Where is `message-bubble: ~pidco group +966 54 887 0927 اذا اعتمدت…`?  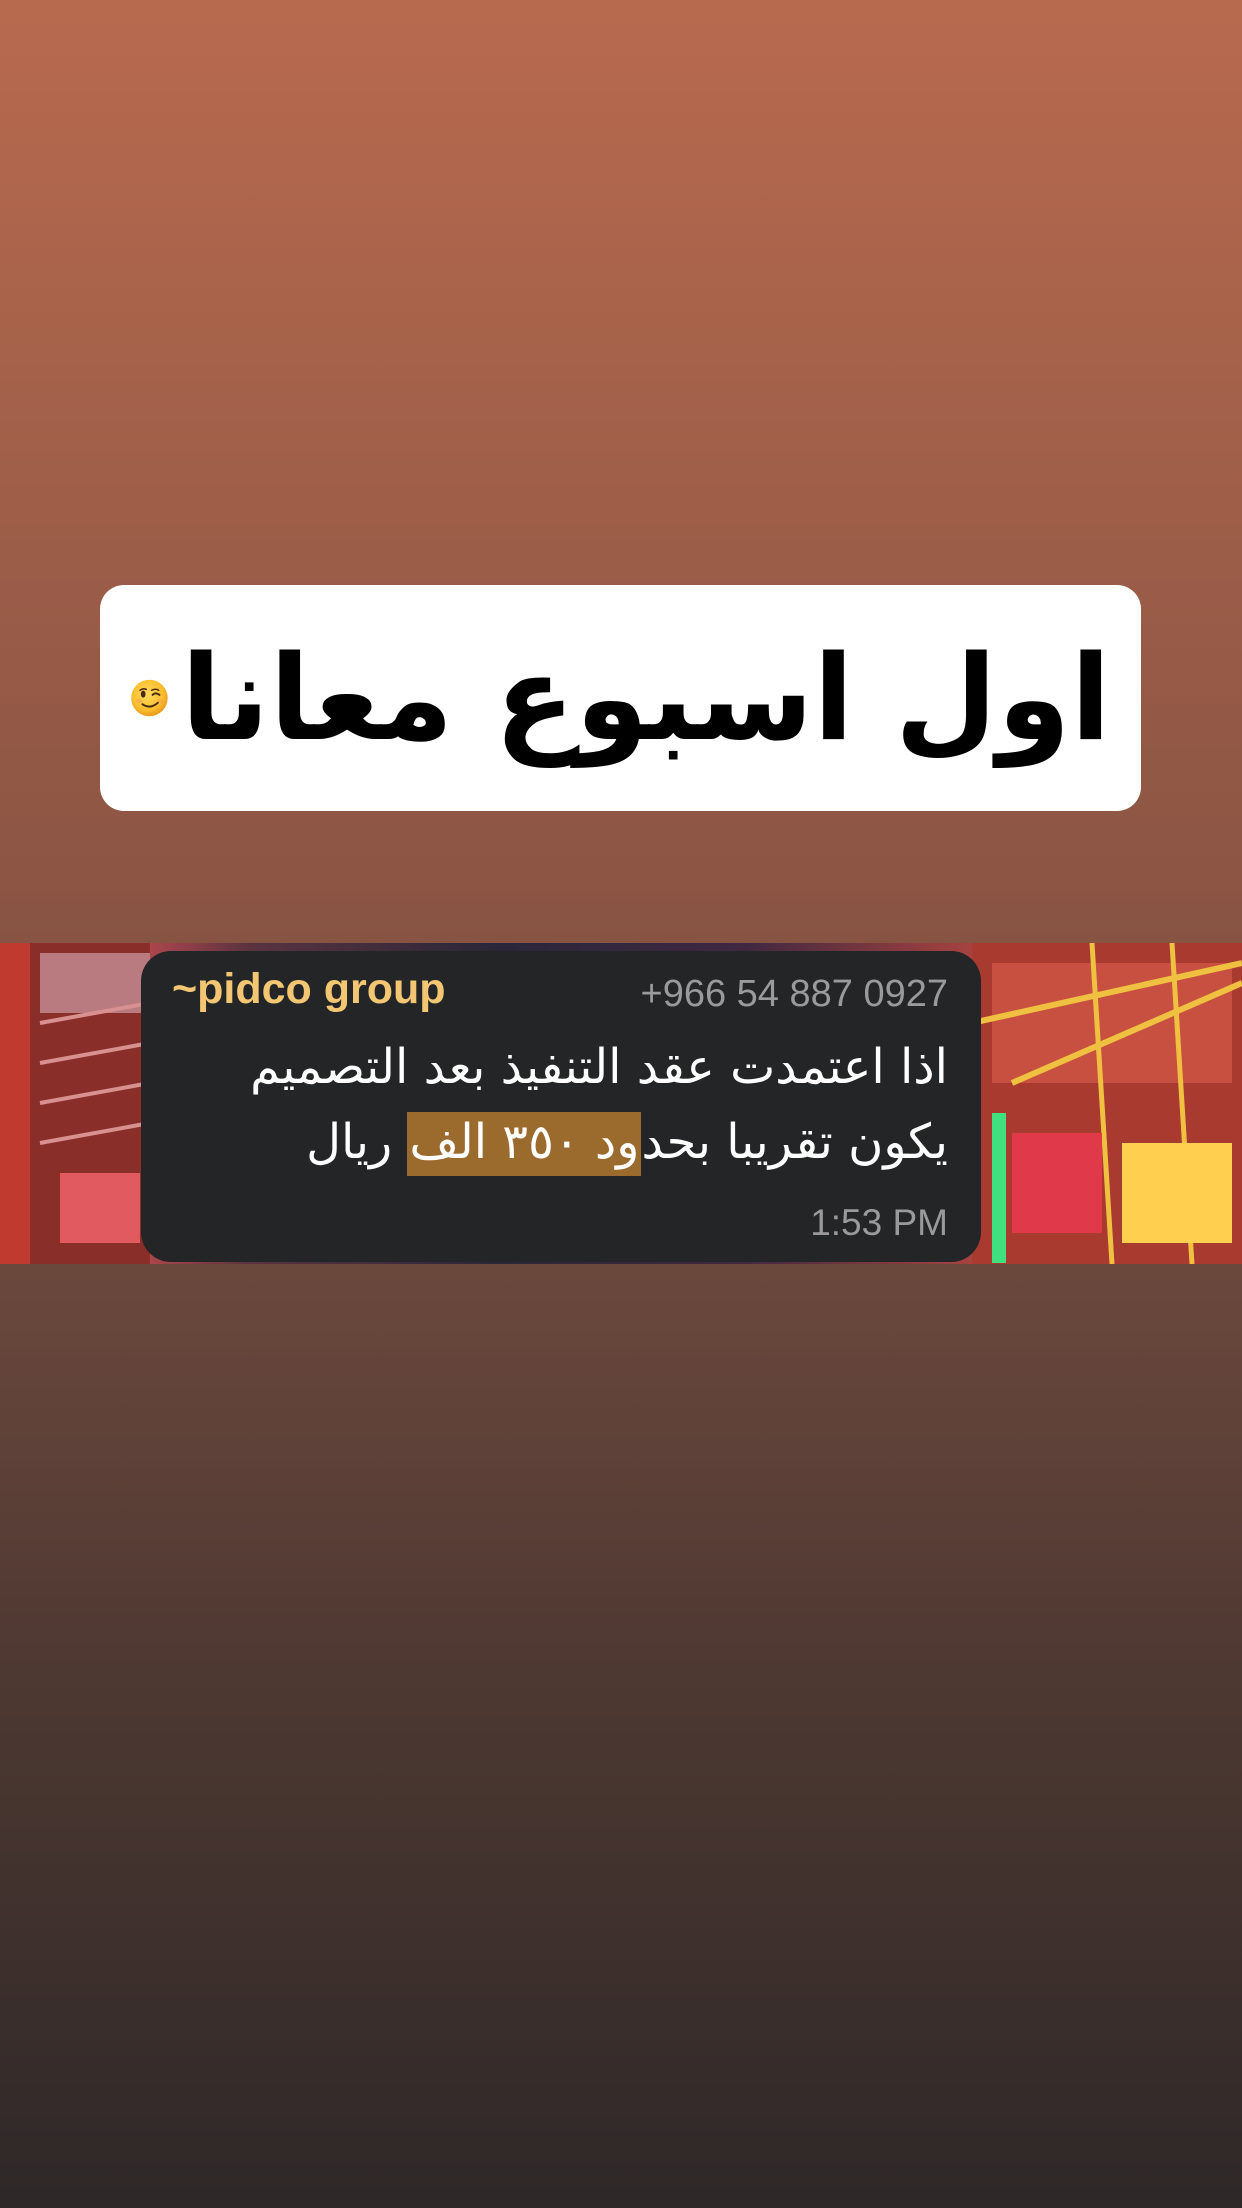
message-bubble: ~pidco group +966 54 887 0927 اذا اعتمدت… is located at coordinates (561, 1106).